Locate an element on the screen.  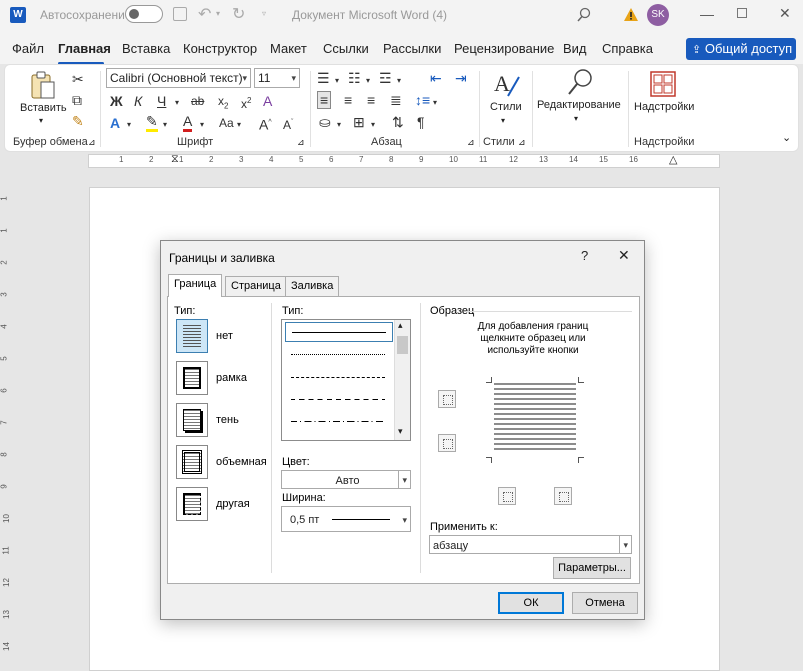
scroll-up-icon: ▴ is located at coordinates (400, 325).